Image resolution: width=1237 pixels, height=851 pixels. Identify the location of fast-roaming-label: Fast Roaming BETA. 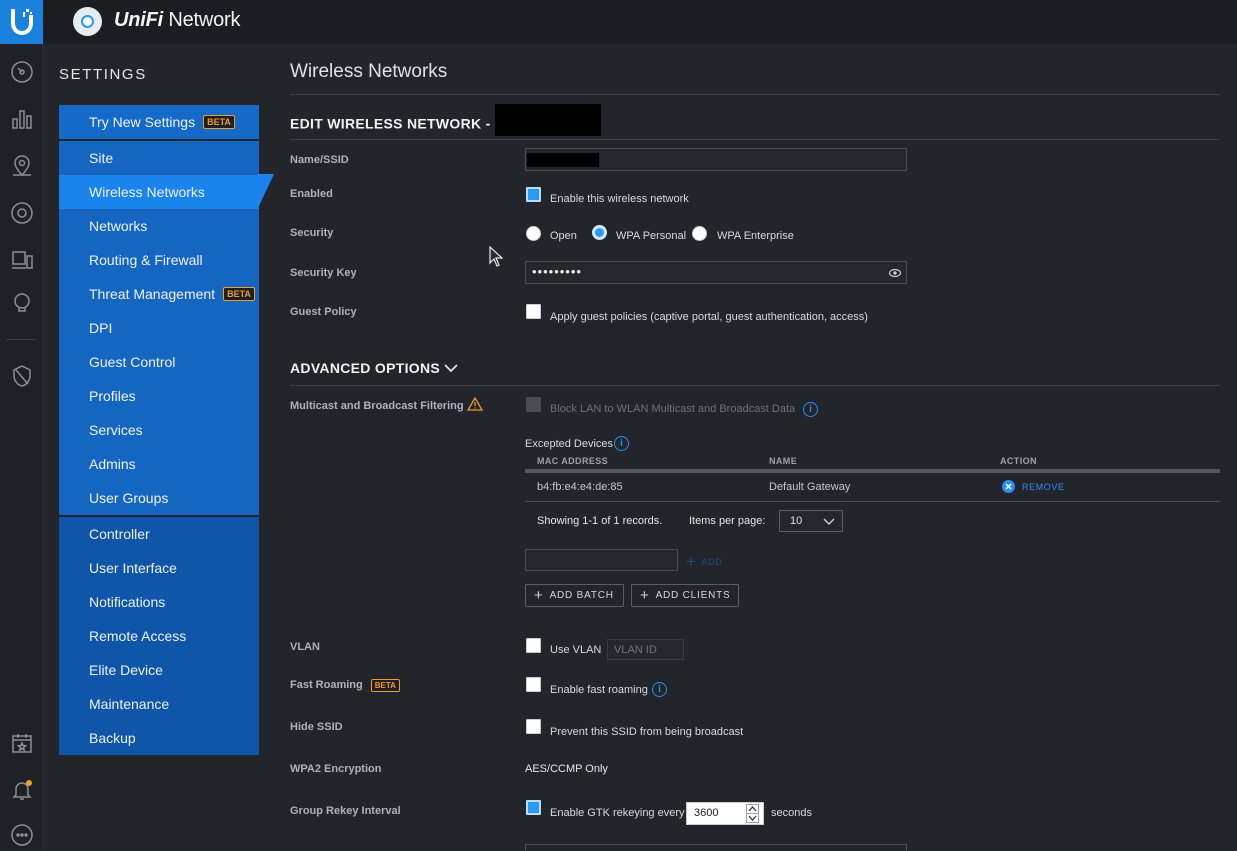
(345, 685).